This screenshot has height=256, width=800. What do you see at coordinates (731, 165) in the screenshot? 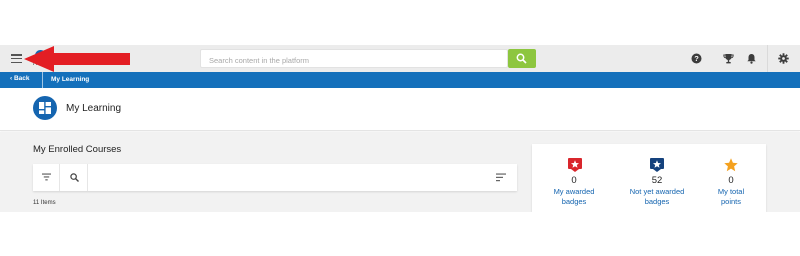
I see `star-icon` at bounding box center [731, 165].